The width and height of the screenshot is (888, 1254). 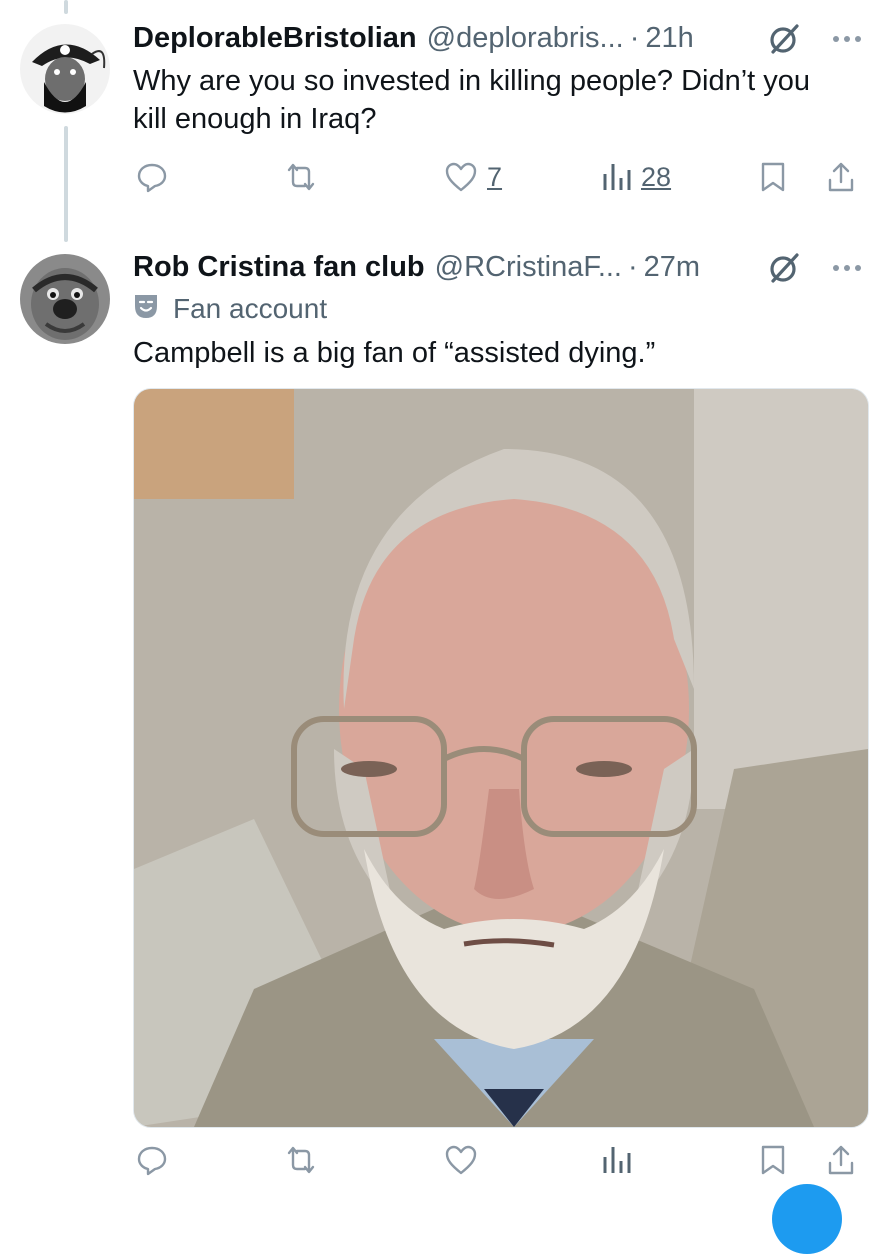 What do you see at coordinates (656, 176) in the screenshot?
I see `views-count: 28` at bounding box center [656, 176].